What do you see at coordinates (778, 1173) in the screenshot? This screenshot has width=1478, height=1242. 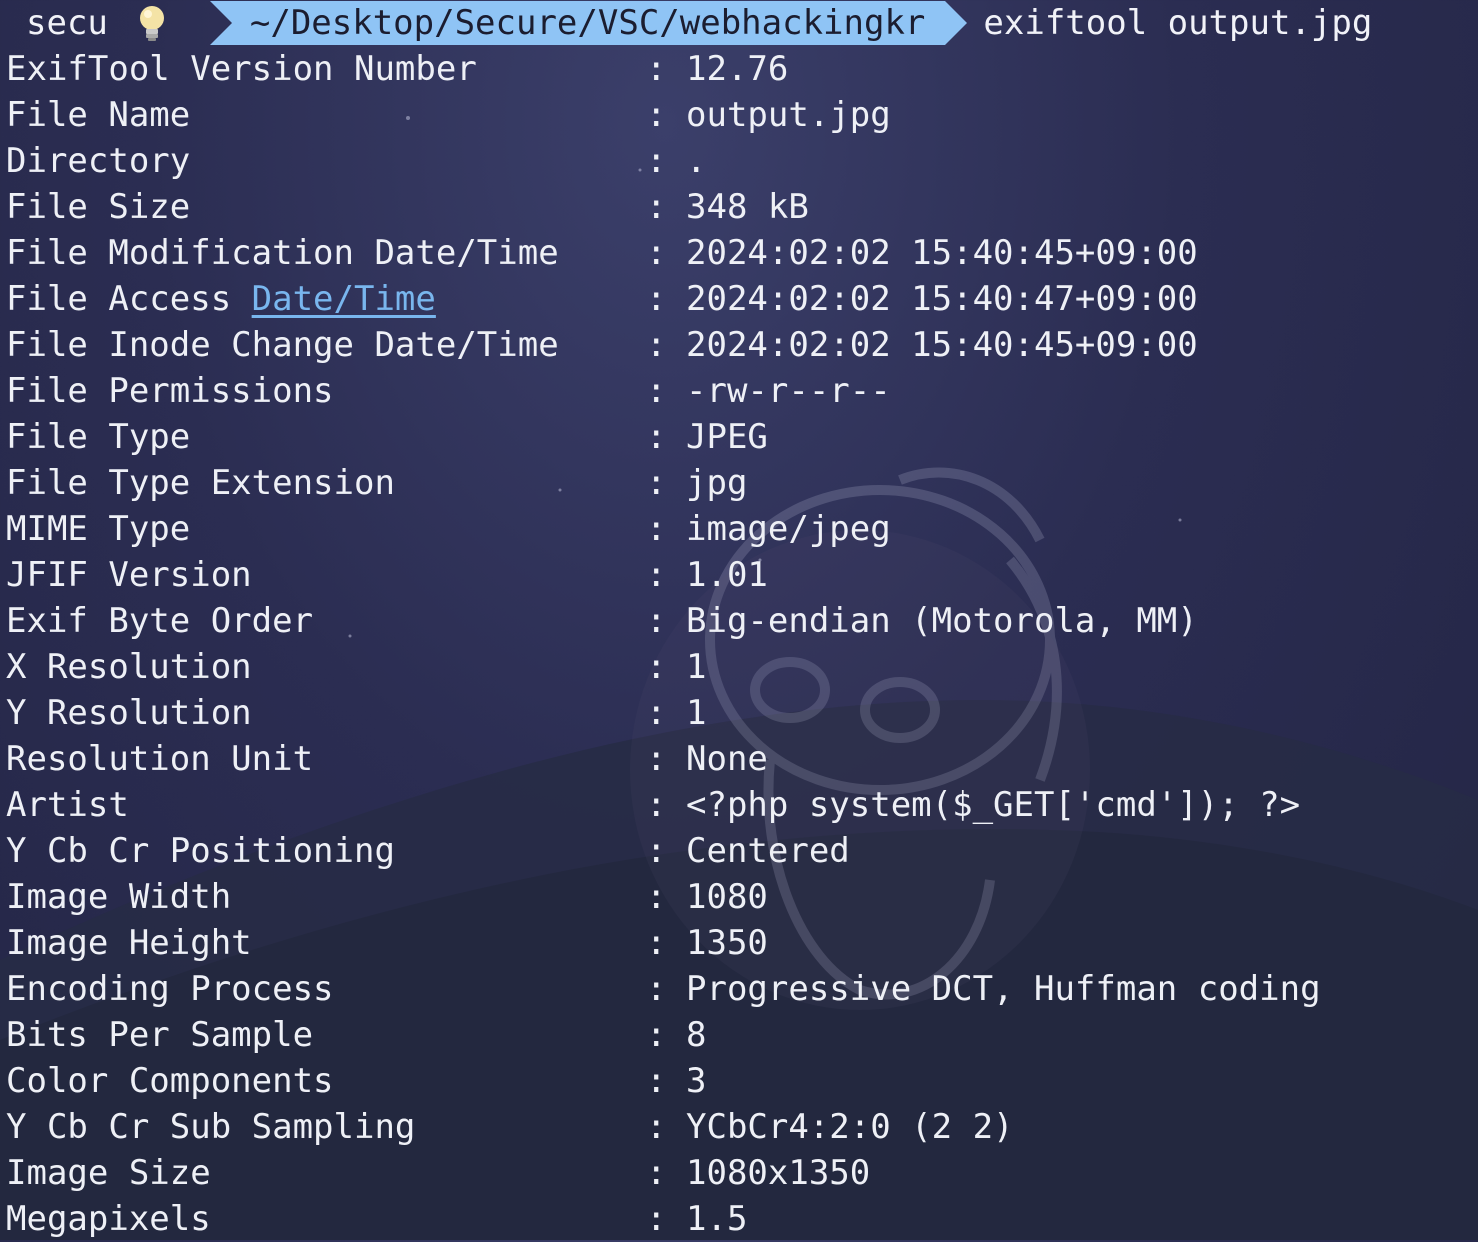 I see `exif-value: 1080x1350` at bounding box center [778, 1173].